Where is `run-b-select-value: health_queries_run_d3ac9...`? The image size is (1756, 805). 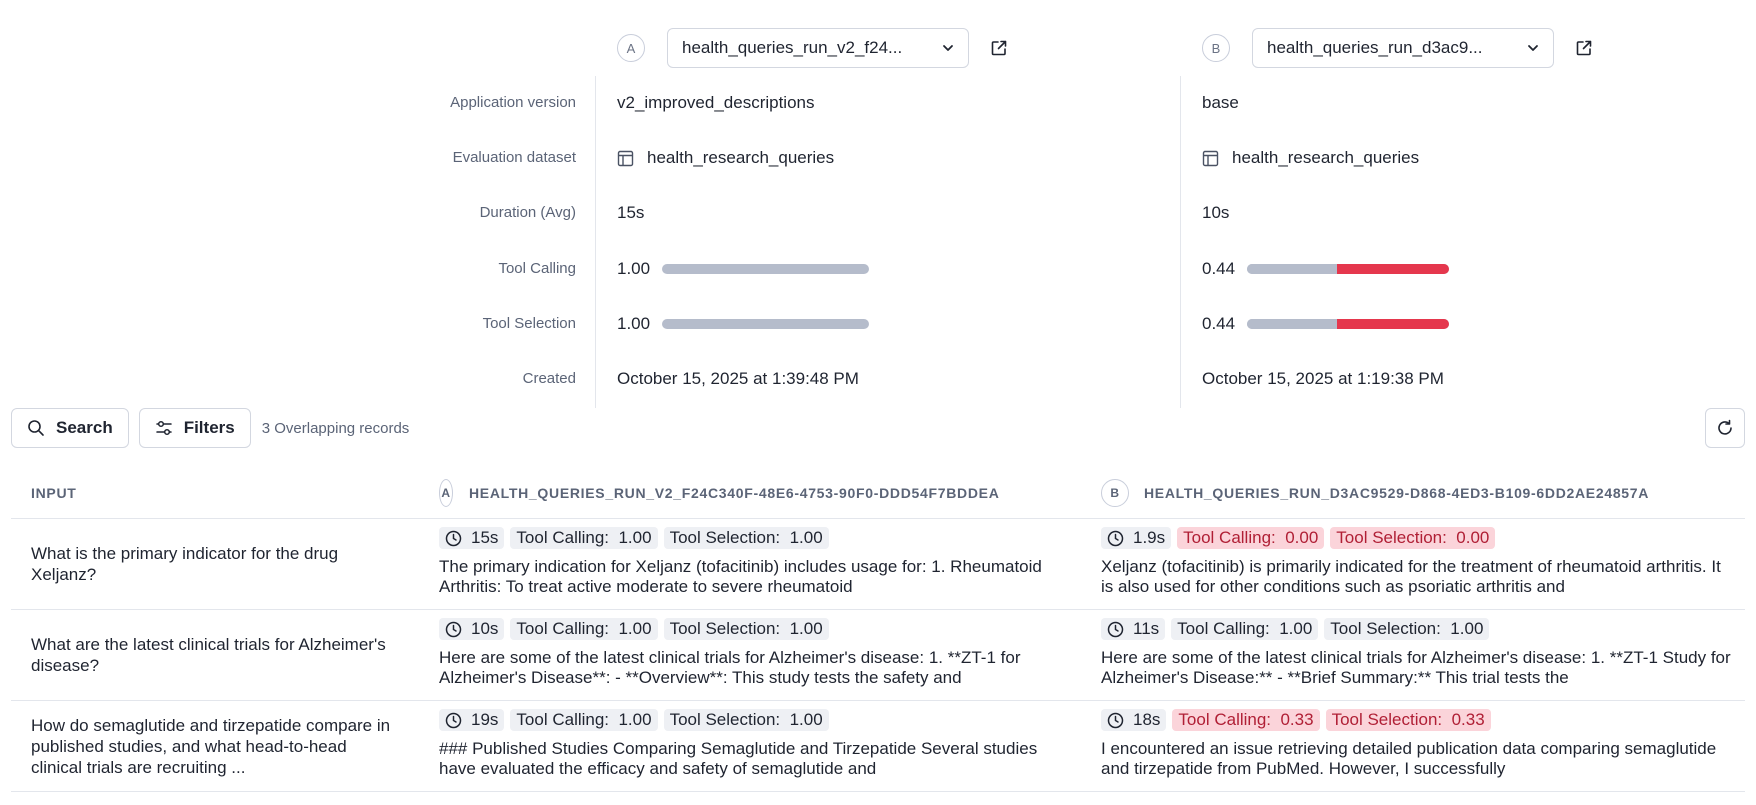
run-b-select-value: health_queries_run_d3ac9... is located at coordinates (1375, 47).